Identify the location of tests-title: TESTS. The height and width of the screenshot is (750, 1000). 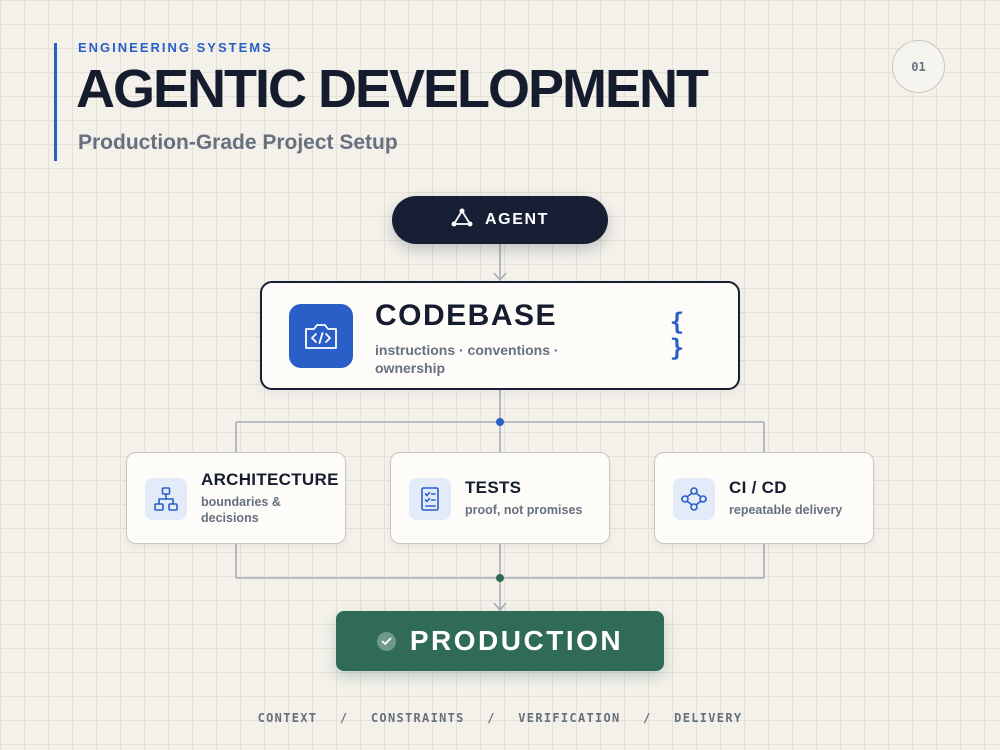
(493, 487).